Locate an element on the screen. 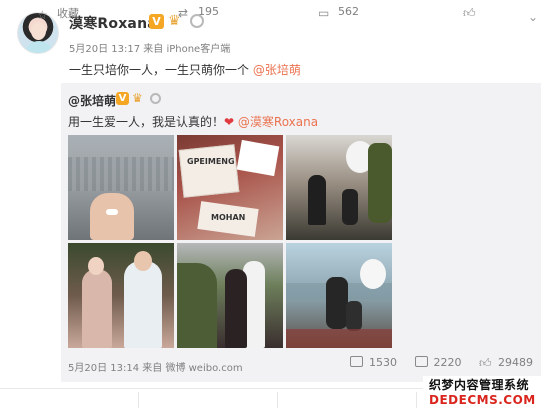 The width and height of the screenshot is (554, 412). repost-button: ⇄ 195 is located at coordinates (198, 12).